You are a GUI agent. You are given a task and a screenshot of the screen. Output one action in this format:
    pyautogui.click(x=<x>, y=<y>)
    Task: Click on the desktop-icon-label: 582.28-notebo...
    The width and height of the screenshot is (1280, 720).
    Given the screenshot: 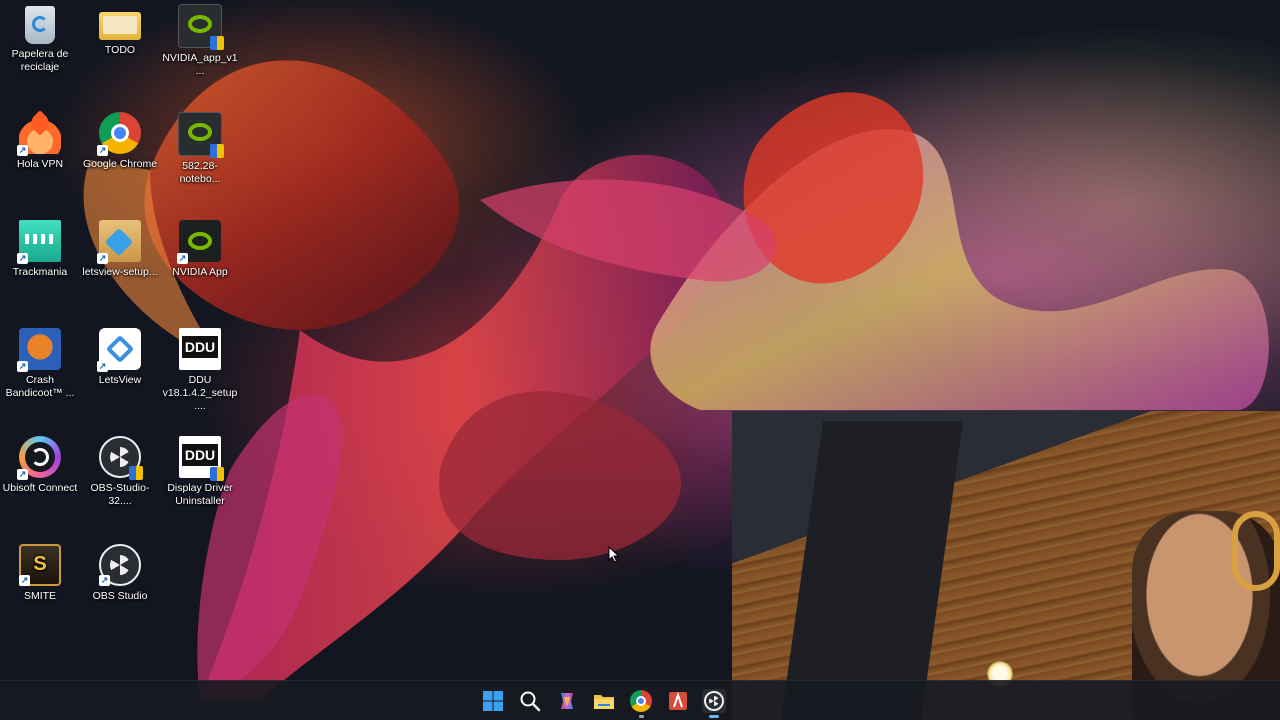 What is the action you would take?
    pyautogui.click(x=200, y=172)
    